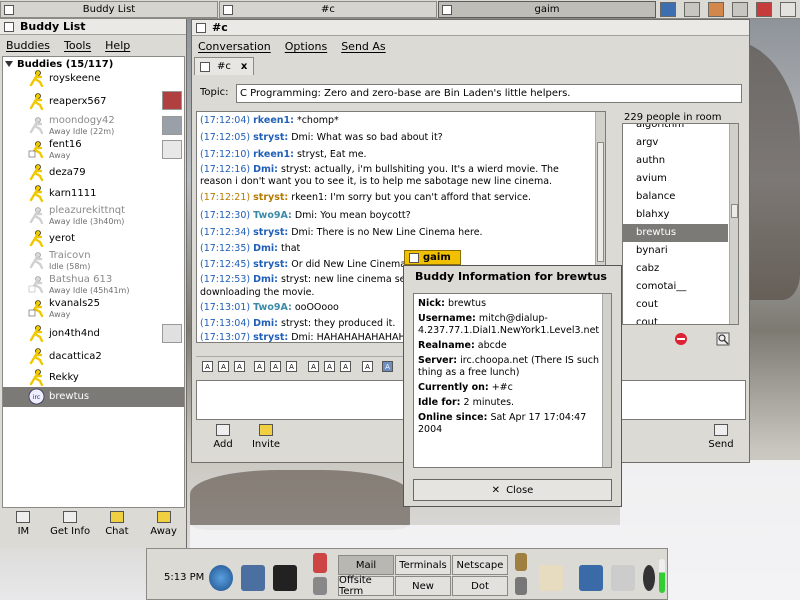 This screenshot has height=600, width=800. I want to click on tab-c: #c x, so click(224, 66).